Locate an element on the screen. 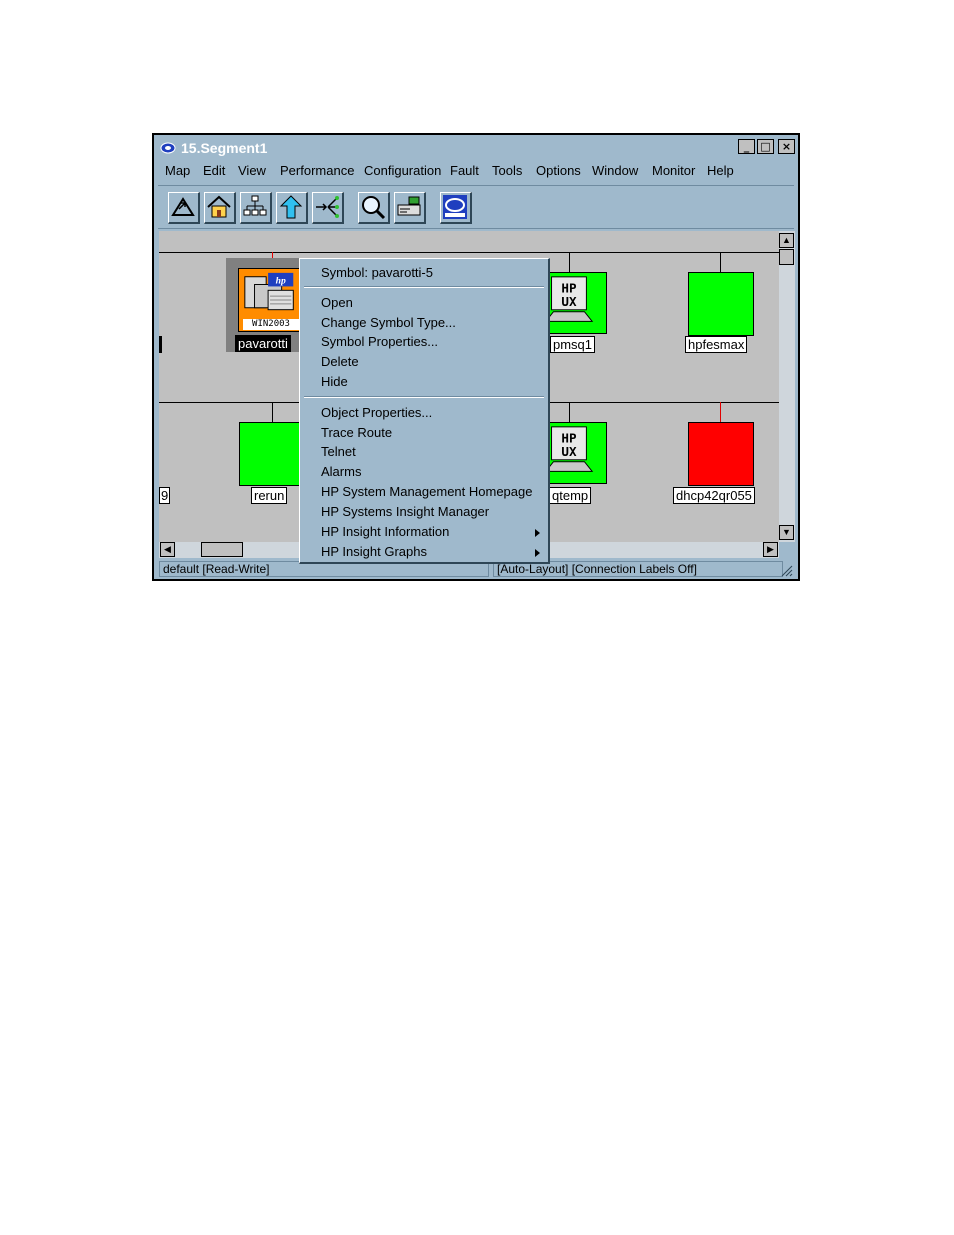 The width and height of the screenshot is (954, 1235). node-label: pavarotti is located at coordinates (263, 343).